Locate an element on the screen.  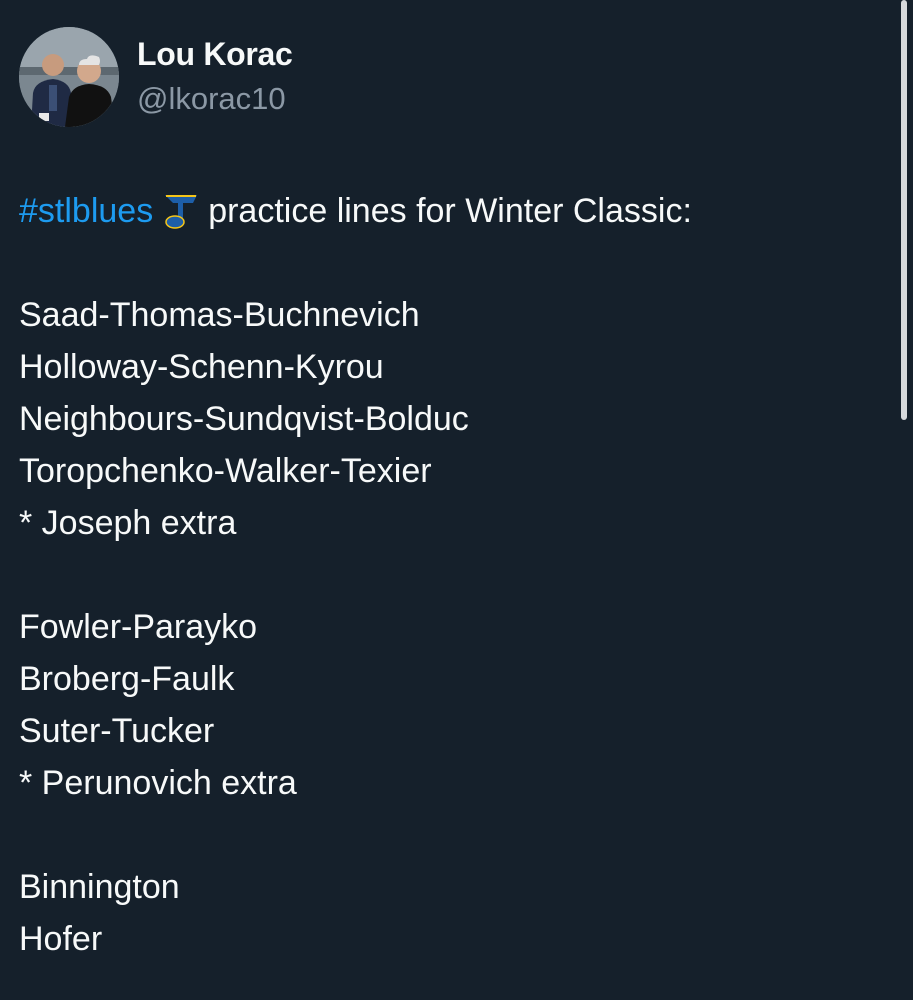
defense-extra: * Perunovich extra is located at coordinates (158, 783).